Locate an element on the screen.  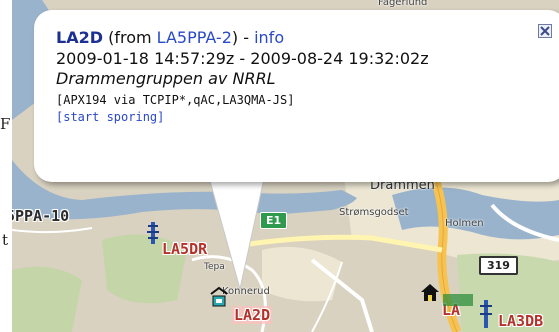
antenna-icon is located at coordinates (153, 233).